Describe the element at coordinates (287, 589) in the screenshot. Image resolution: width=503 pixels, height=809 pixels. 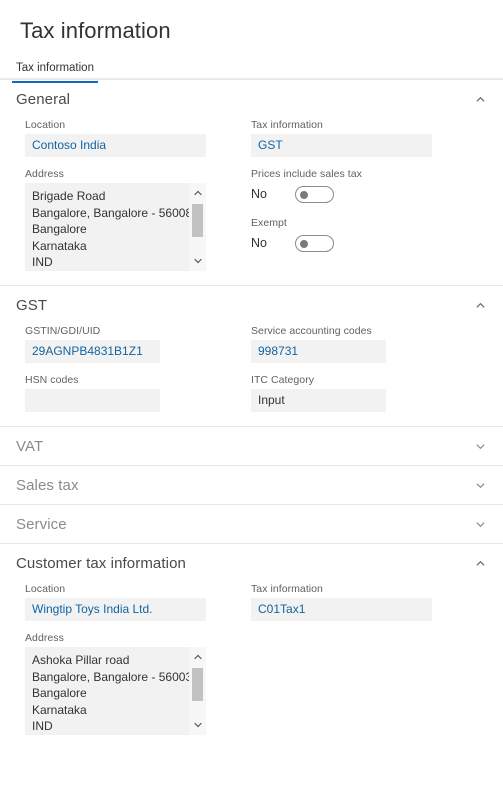
I see `label-customer-tax-information: Tax information` at that location.